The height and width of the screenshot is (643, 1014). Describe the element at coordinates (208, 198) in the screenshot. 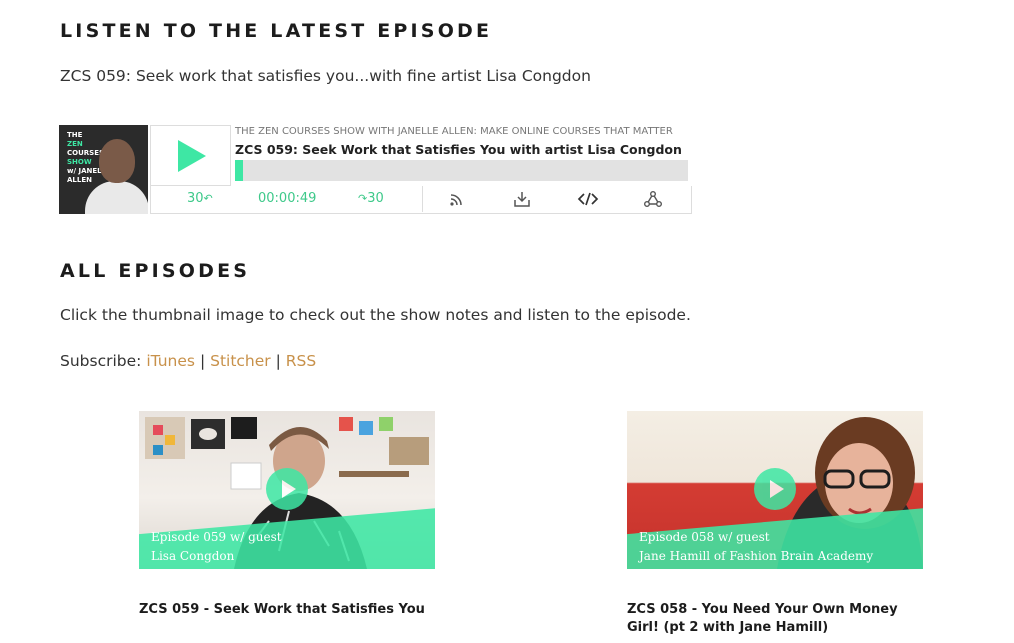

I see `rewind-icon: ↶` at that location.